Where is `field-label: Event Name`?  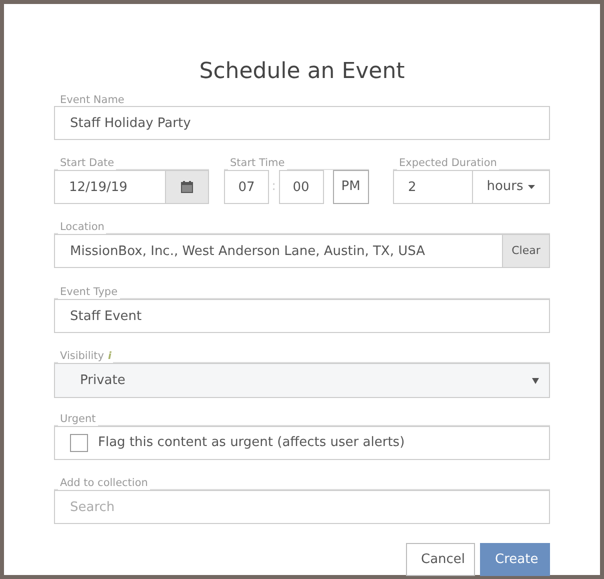 field-label: Event Name is located at coordinates (92, 100).